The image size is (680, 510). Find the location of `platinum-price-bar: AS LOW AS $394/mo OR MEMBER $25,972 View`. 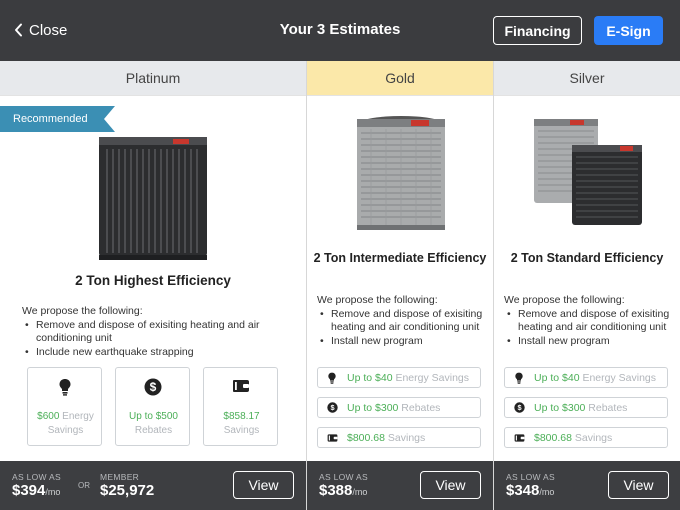

platinum-price-bar: AS LOW AS $394/mo OR MEMBER $25,972 View is located at coordinates (153, 485).